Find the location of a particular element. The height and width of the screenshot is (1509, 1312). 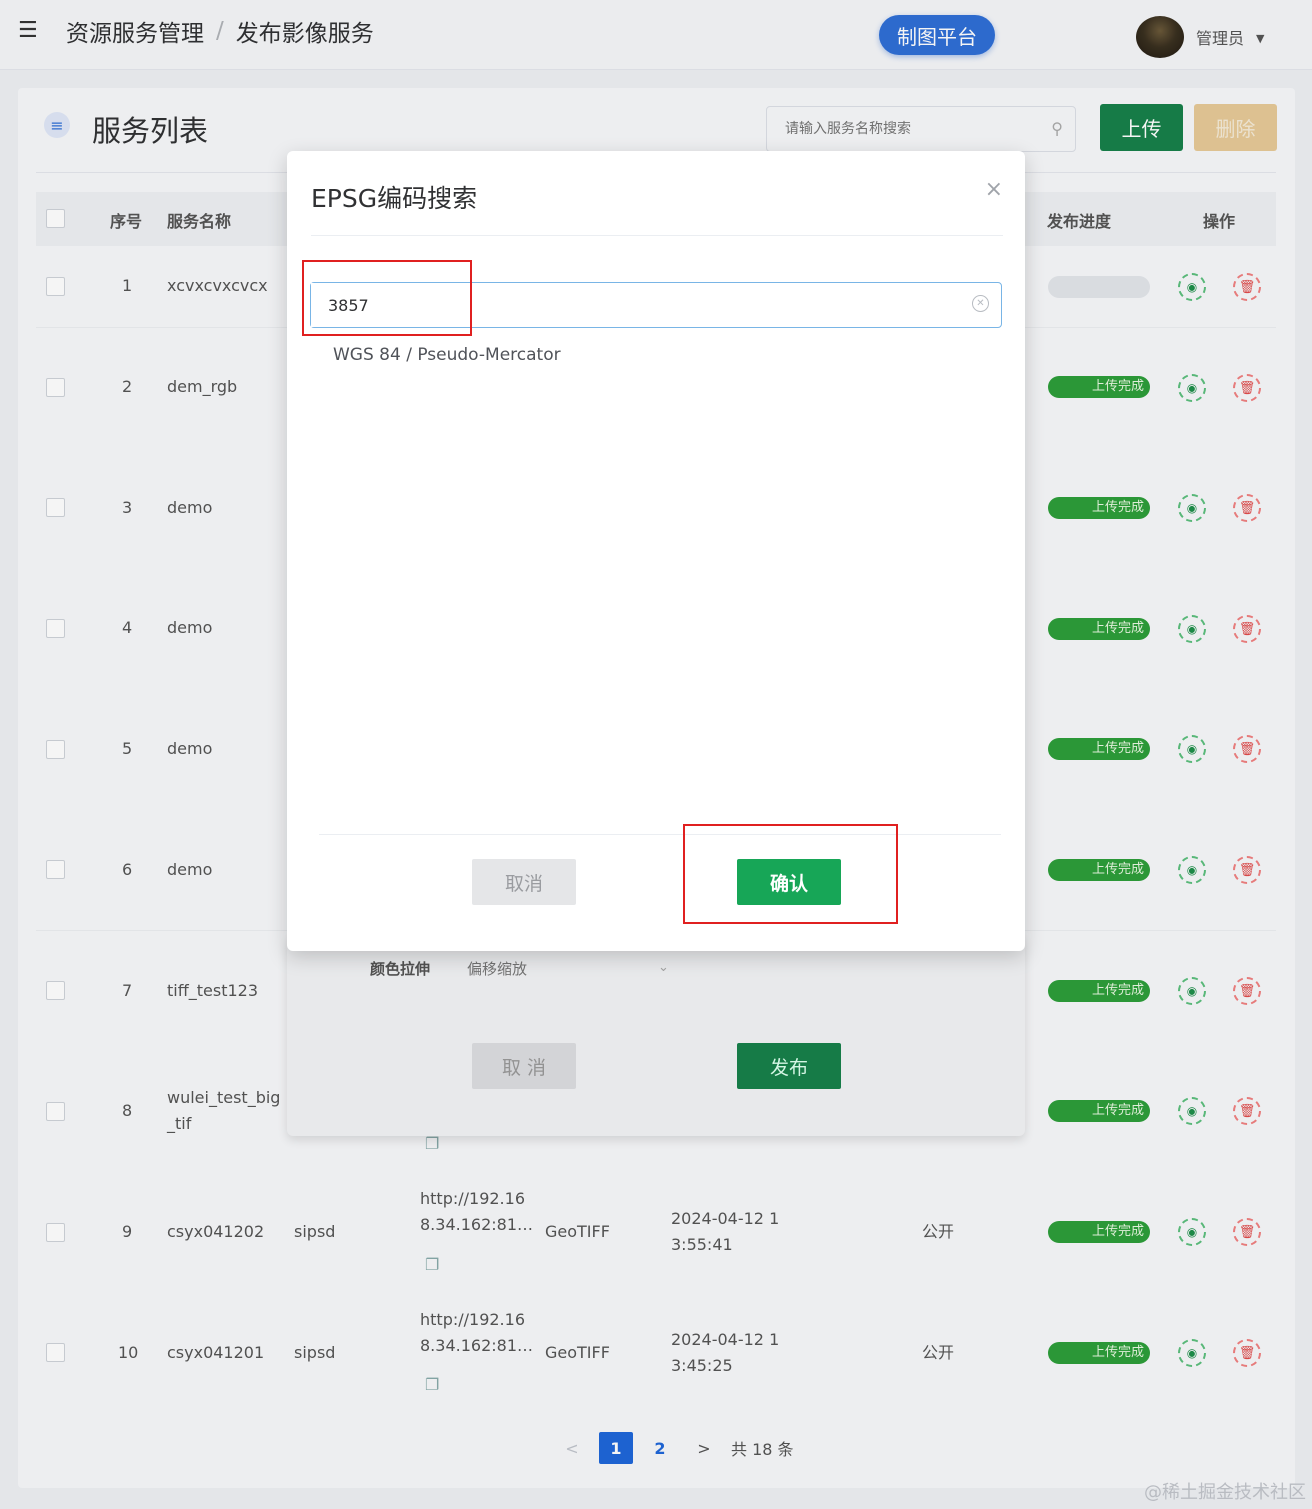

modal-title: EPSG编码搜索 is located at coordinates (394, 198).